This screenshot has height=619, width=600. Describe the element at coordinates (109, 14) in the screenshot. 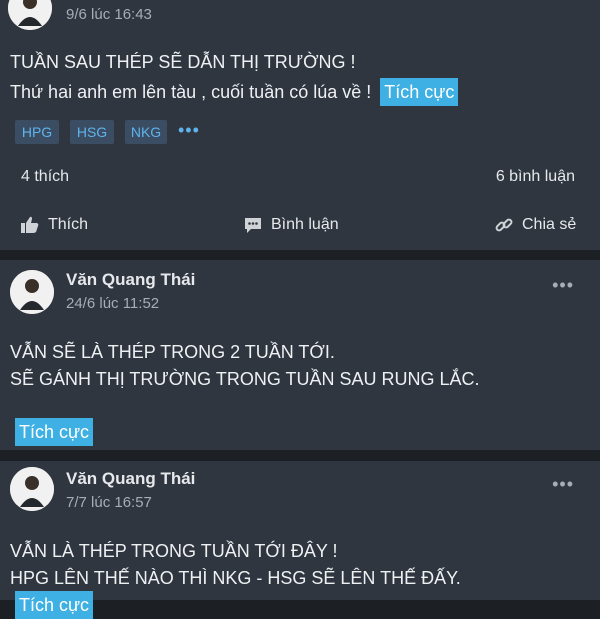

I see `post-time: 9/6 lúc 16:43` at that location.